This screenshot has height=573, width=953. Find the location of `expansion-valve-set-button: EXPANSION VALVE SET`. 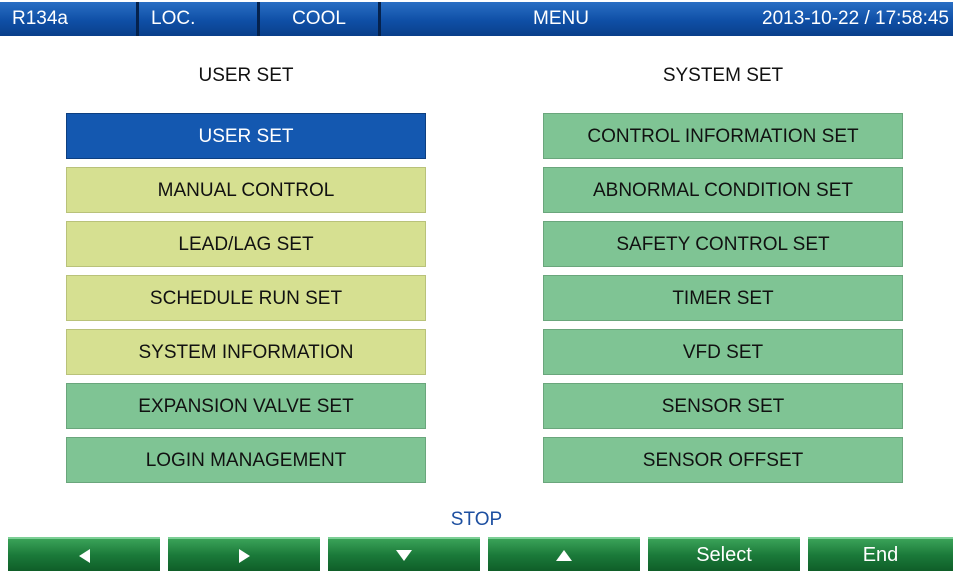

expansion-valve-set-button: EXPANSION VALVE SET is located at coordinates (246, 406).